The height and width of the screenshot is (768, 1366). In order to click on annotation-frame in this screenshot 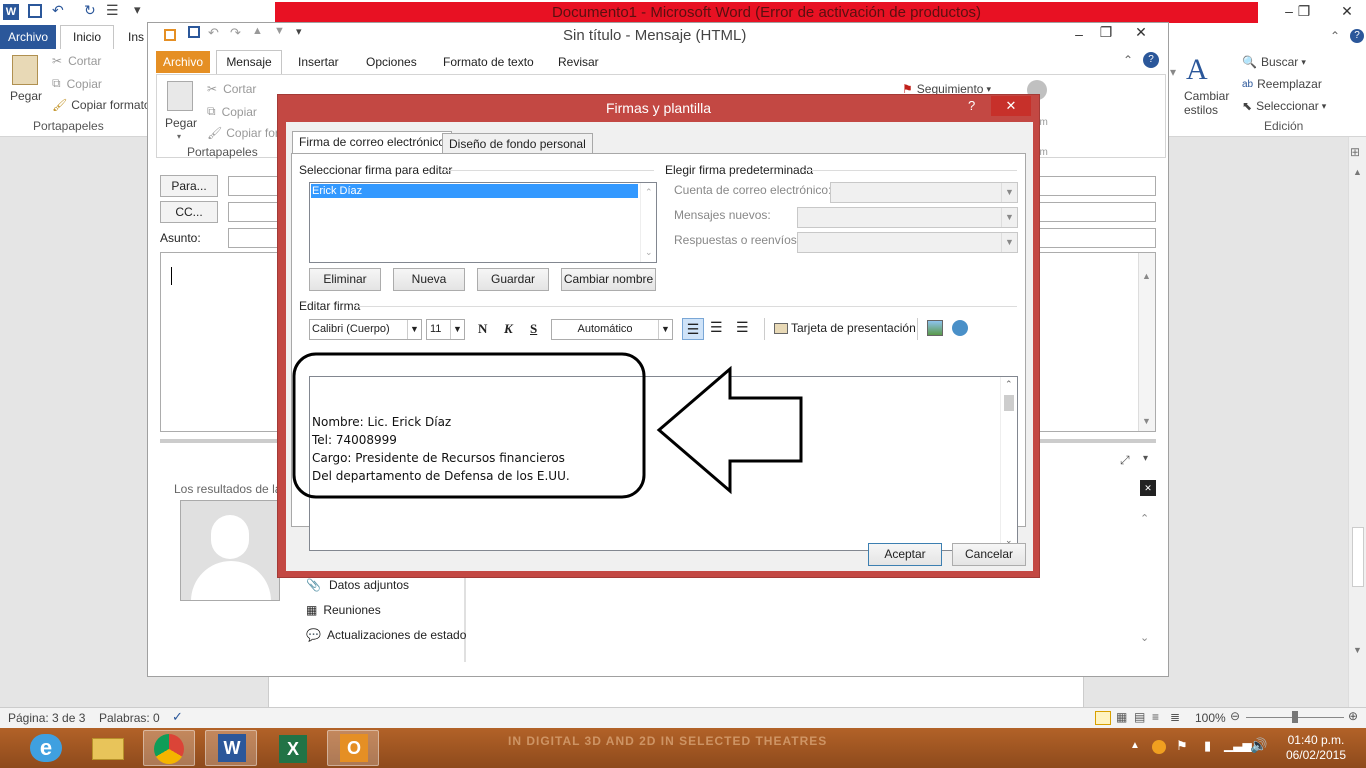, I will do `click(469, 425)`.